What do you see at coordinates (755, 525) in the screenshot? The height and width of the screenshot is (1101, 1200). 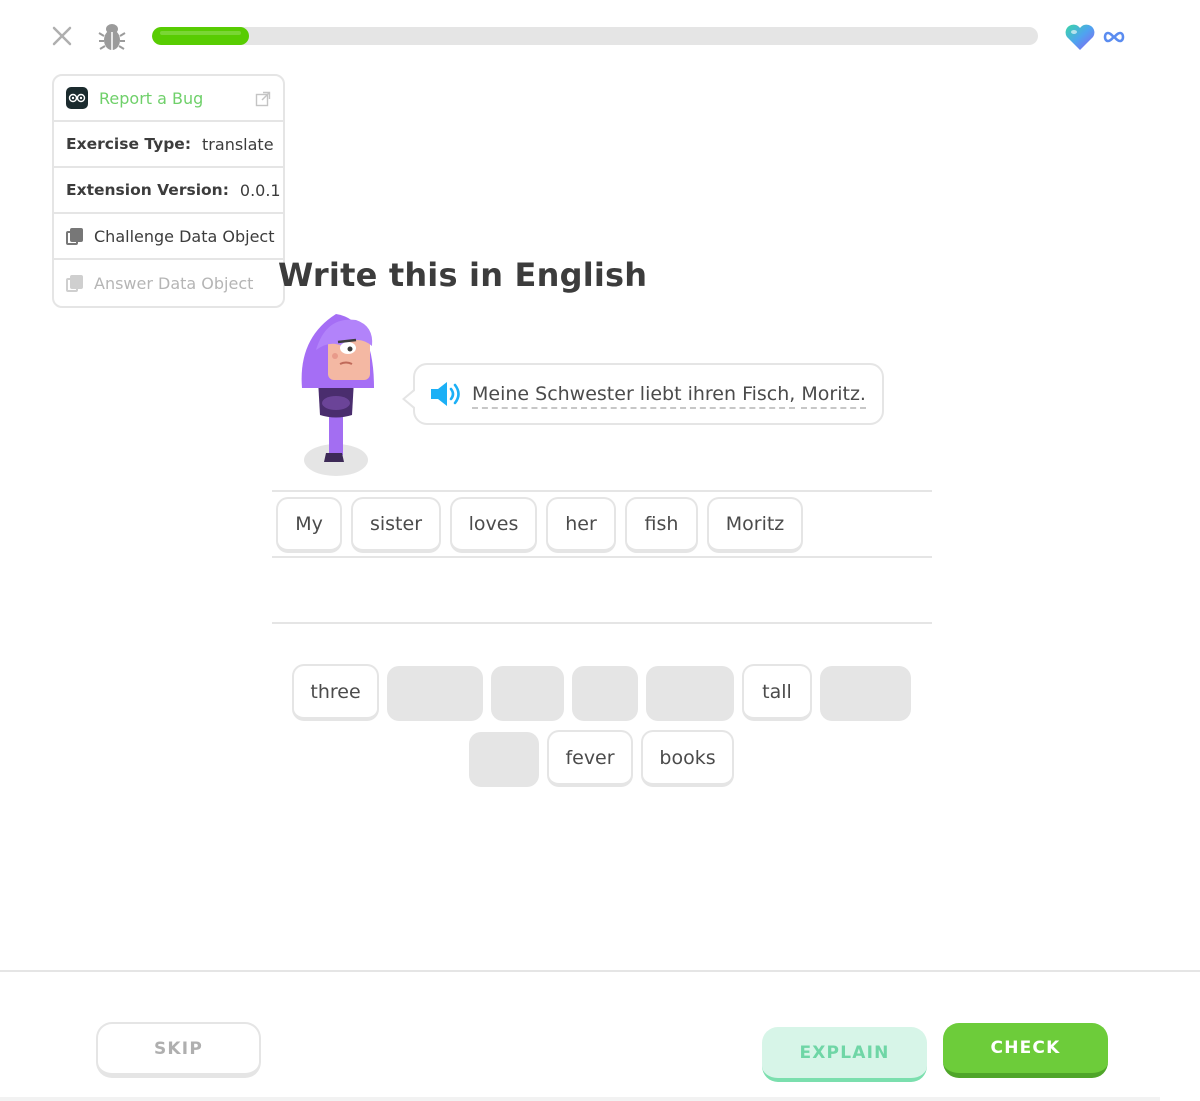 I see `answer-tile: Moritz` at bounding box center [755, 525].